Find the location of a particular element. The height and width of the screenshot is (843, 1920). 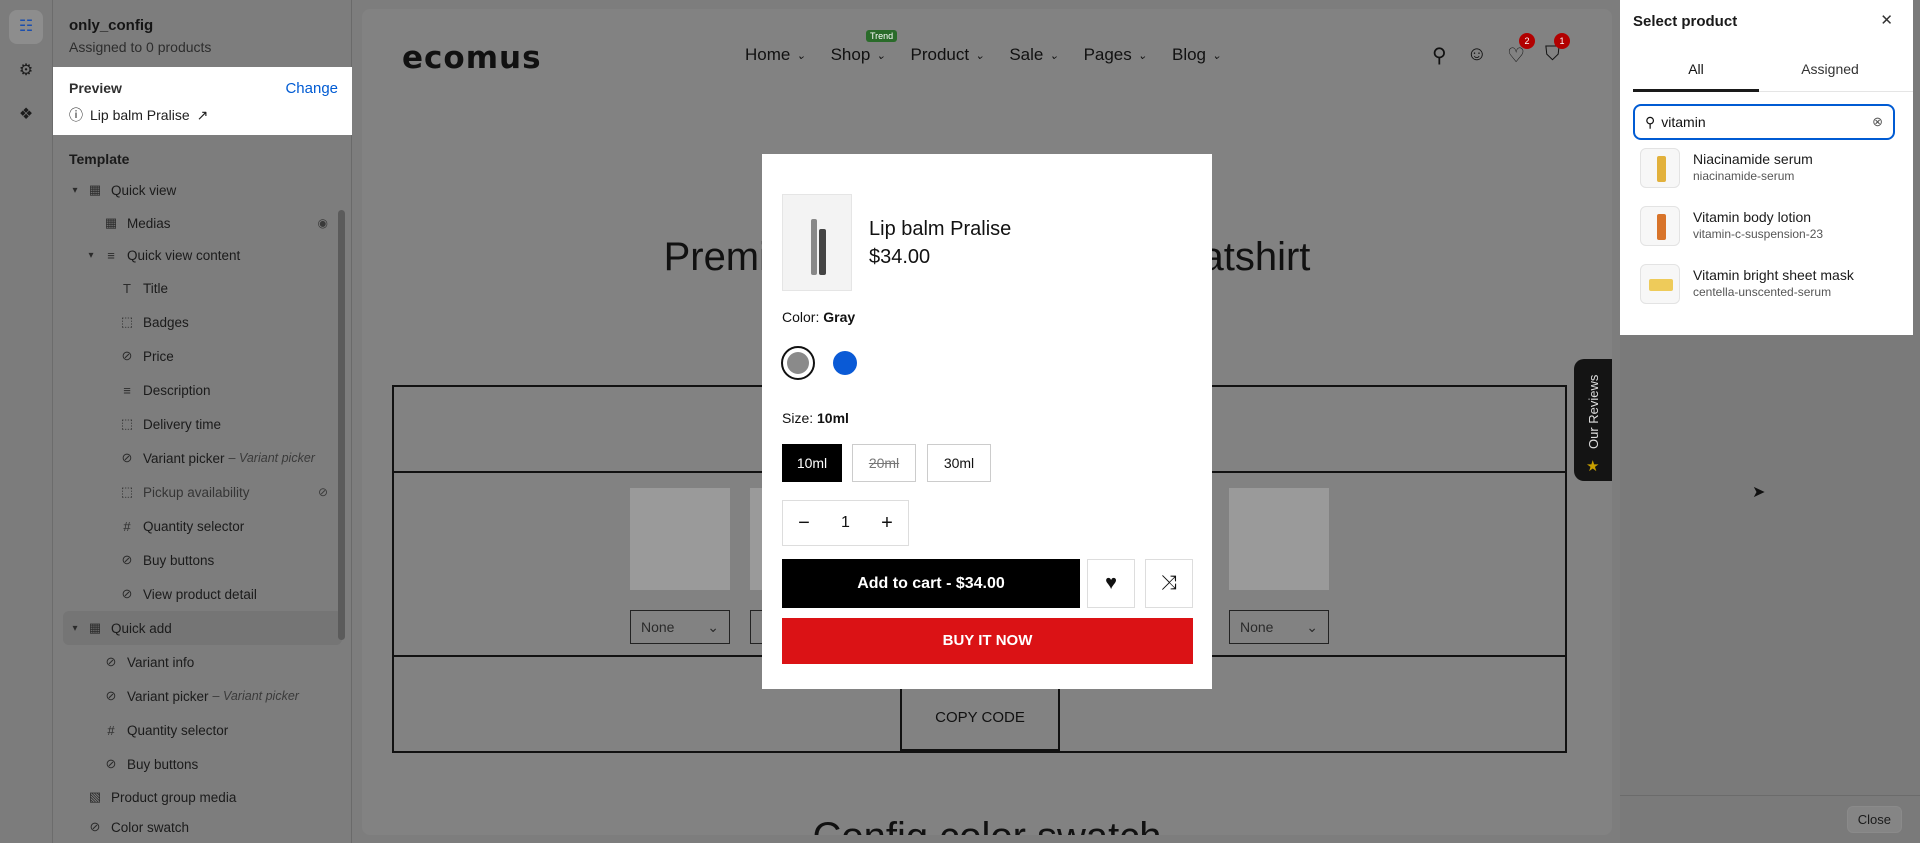

tree-item-label: Quick add is located at coordinates (141, 628).